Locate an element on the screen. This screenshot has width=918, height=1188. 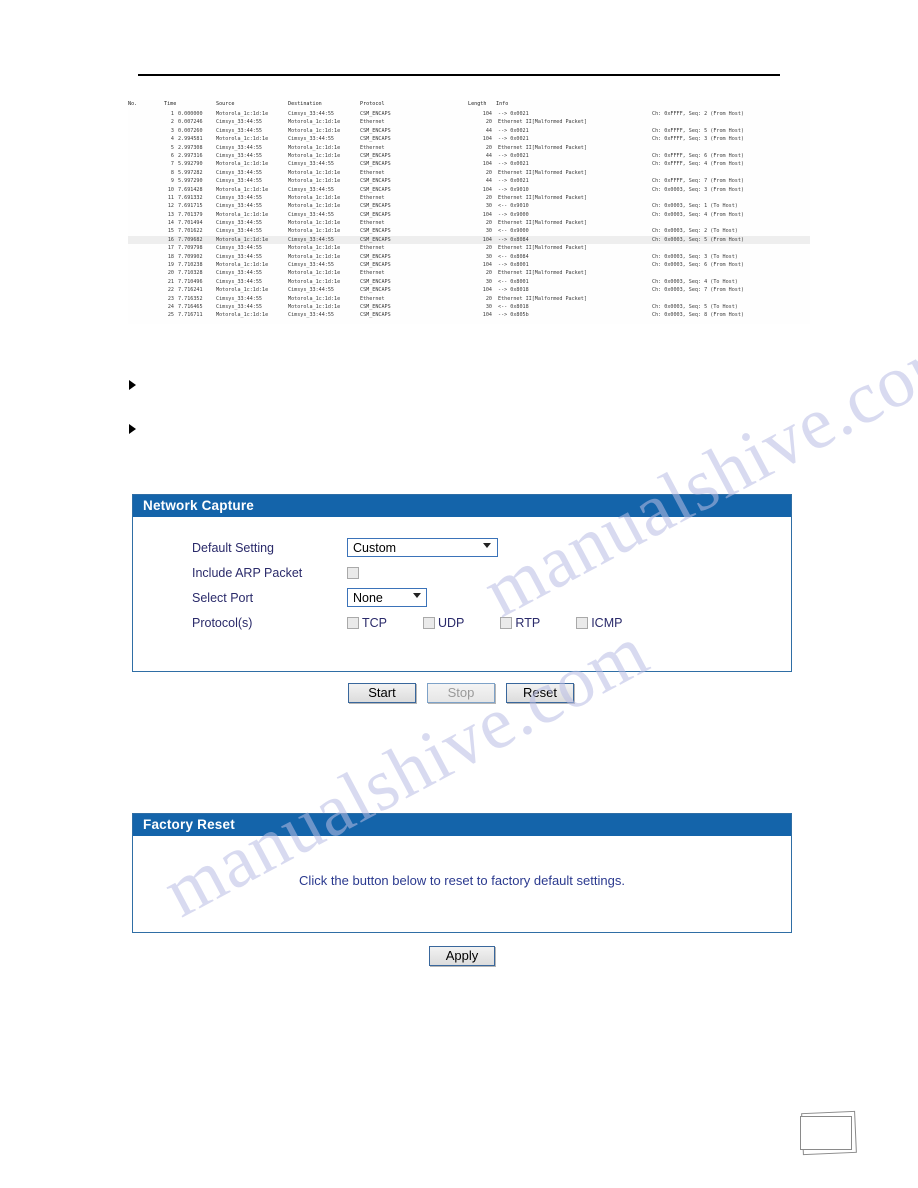
default-setting-select: Custom is located at coordinates (422, 547).